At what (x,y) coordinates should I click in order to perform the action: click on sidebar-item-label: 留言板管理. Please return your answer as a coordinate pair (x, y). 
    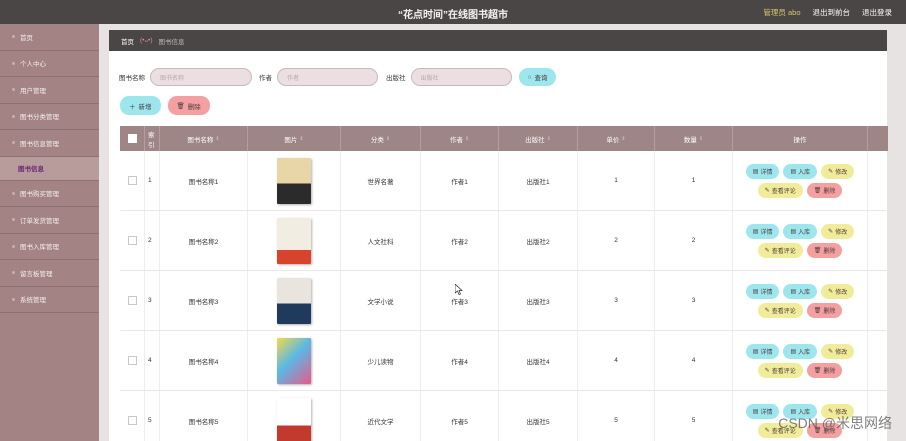
    Looking at the image, I should click on (36, 274).